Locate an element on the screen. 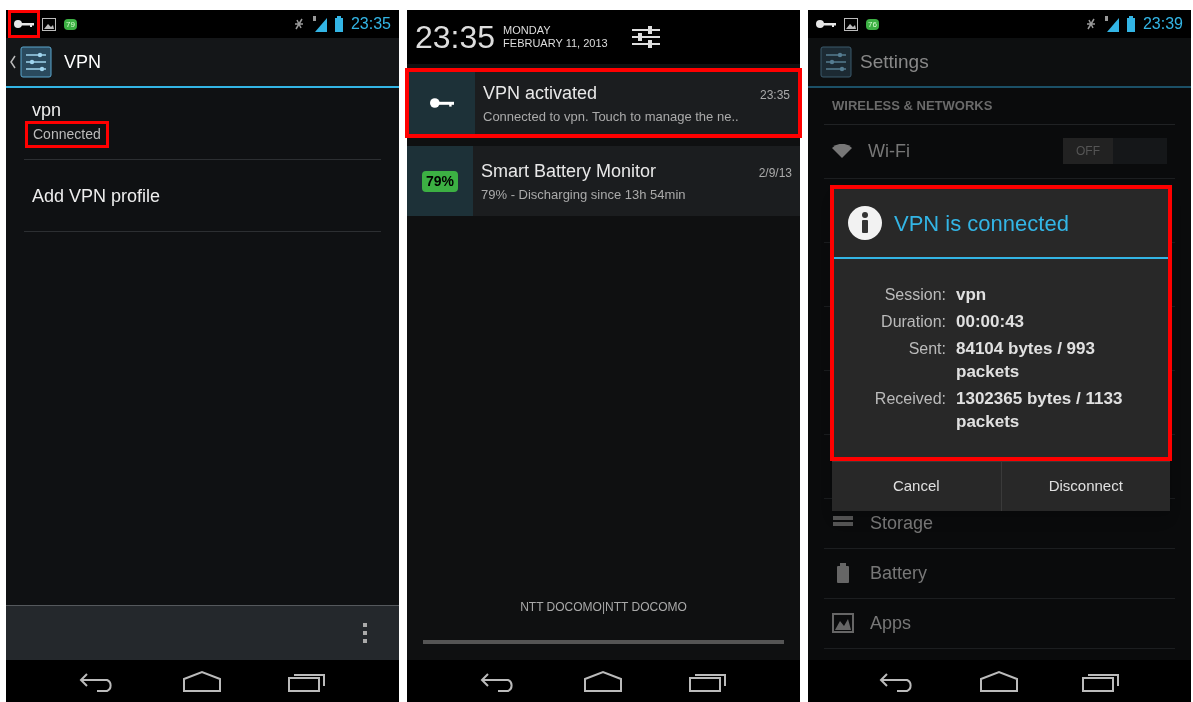 This screenshot has width=1193, height=702. clock: 23:39 is located at coordinates (1162, 24).